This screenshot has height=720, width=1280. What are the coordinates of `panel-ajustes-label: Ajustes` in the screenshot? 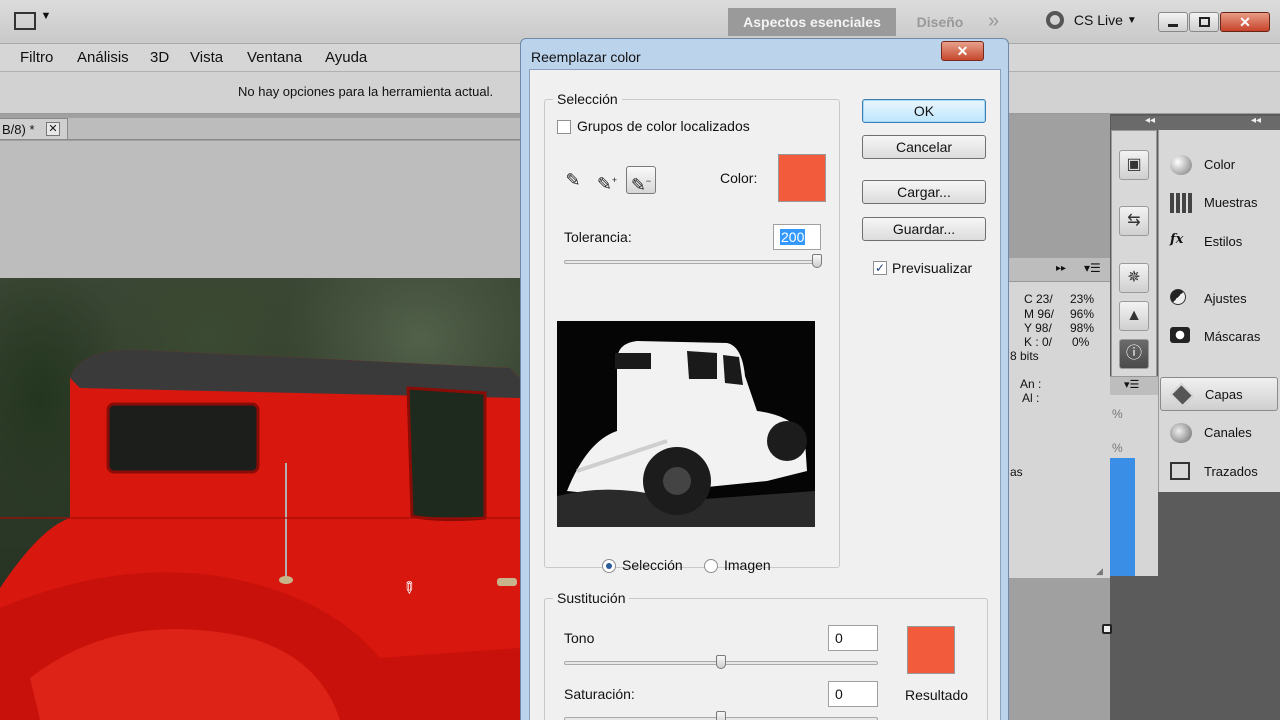 It's located at (1225, 298).